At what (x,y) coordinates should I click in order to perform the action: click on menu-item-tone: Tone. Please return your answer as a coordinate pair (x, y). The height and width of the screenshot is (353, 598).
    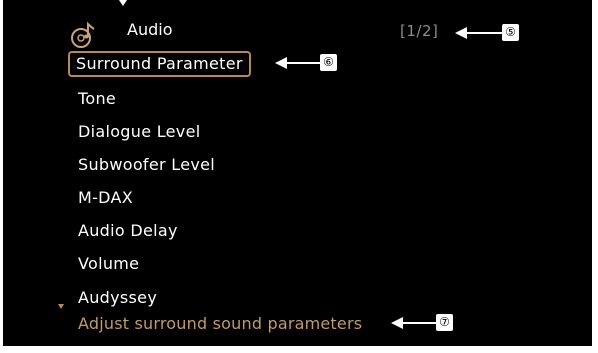
    Looking at the image, I should click on (97, 98).